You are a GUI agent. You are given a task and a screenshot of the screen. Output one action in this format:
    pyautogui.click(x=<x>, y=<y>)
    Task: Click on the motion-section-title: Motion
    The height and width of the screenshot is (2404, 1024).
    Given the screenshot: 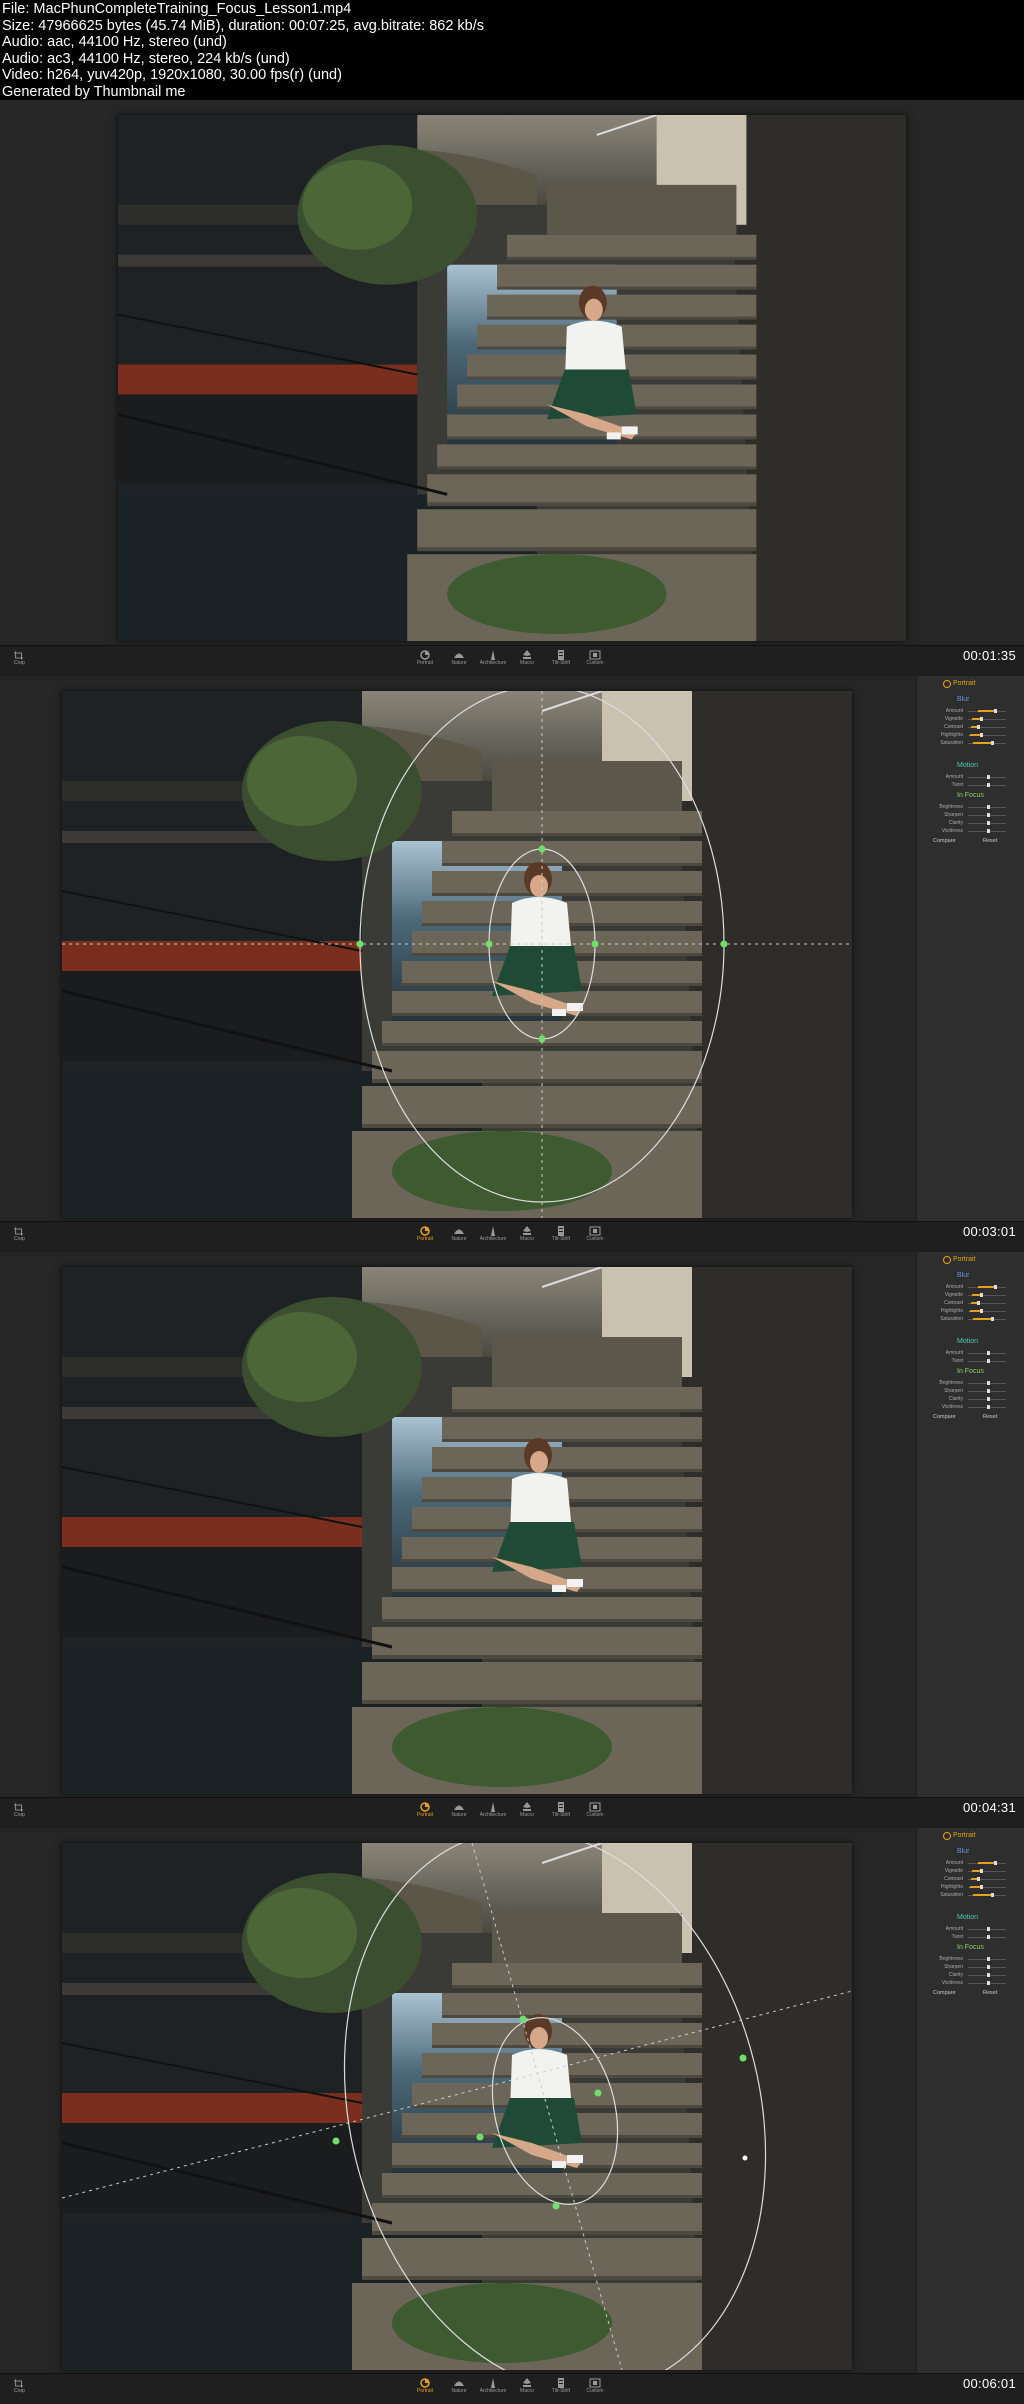 What is the action you would take?
    pyautogui.click(x=967, y=1917)
    